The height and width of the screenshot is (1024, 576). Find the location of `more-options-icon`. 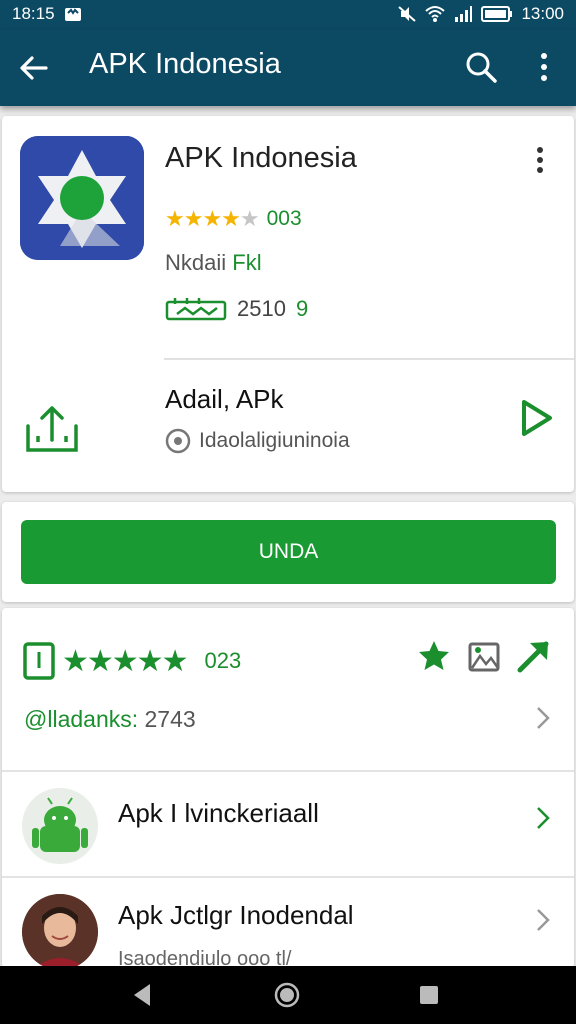

more-options-icon is located at coordinates (544, 67).